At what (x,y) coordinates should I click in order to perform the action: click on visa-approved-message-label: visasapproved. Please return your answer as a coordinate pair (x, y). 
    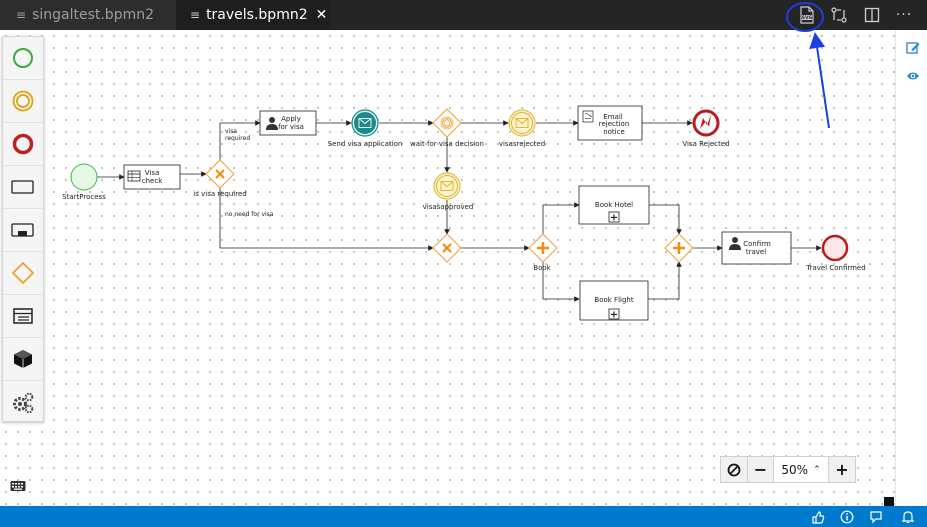
    Looking at the image, I should click on (448, 207).